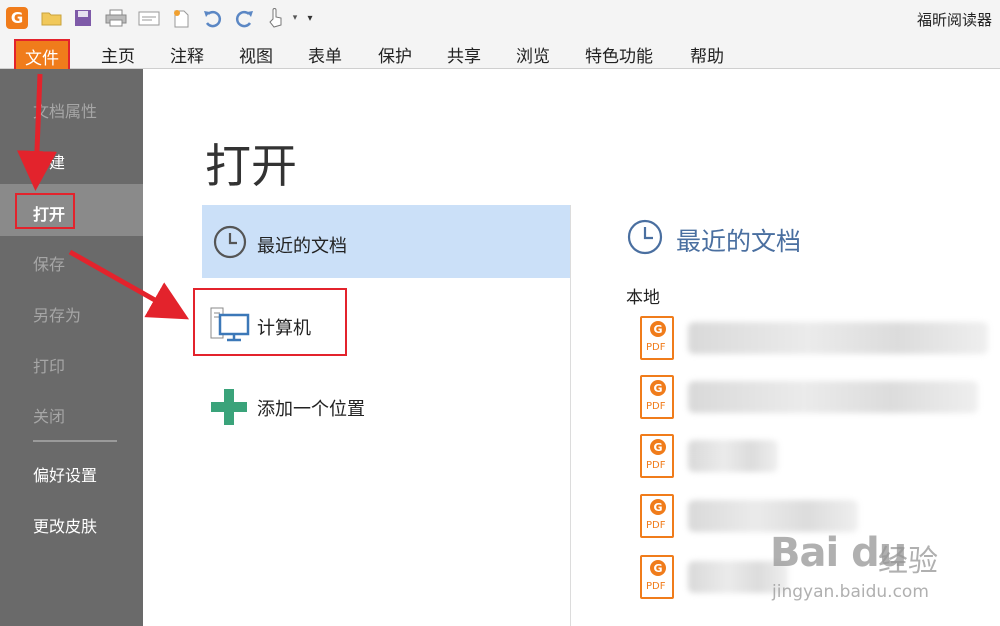 Image resolution: width=1000 pixels, height=626 pixels. Describe the element at coordinates (500, 18) in the screenshot. I see `title-bar: G ▾ ▾ 福昕阅读器` at that location.